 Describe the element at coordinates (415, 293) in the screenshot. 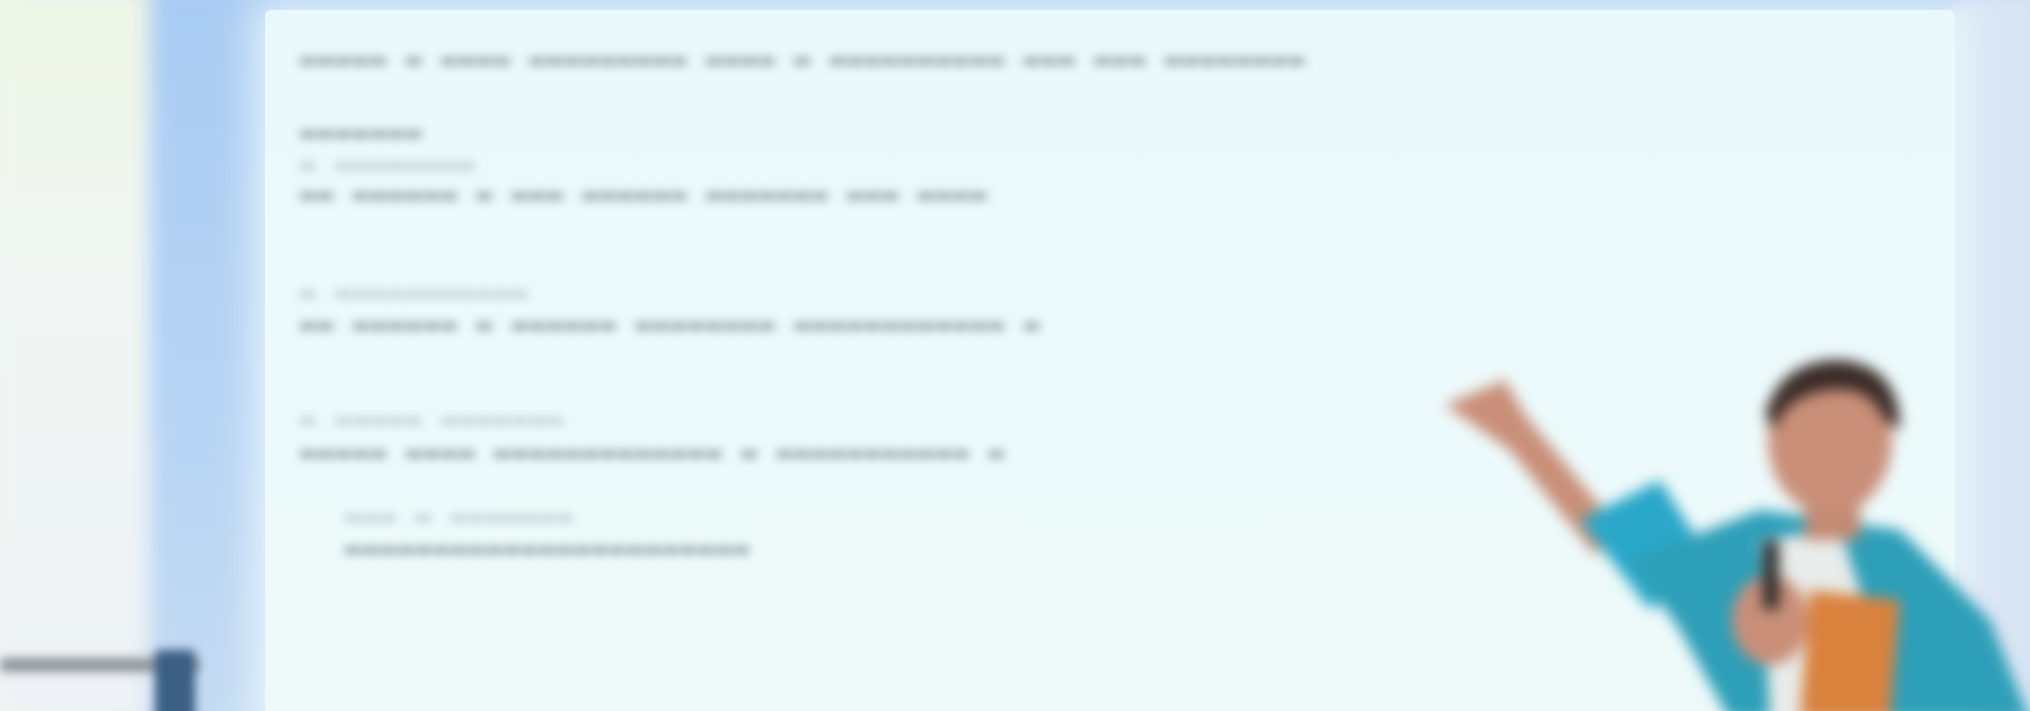

I see `code-line: ▬ ▬▬▬▬▬▬▬▬▬▬▬` at that location.